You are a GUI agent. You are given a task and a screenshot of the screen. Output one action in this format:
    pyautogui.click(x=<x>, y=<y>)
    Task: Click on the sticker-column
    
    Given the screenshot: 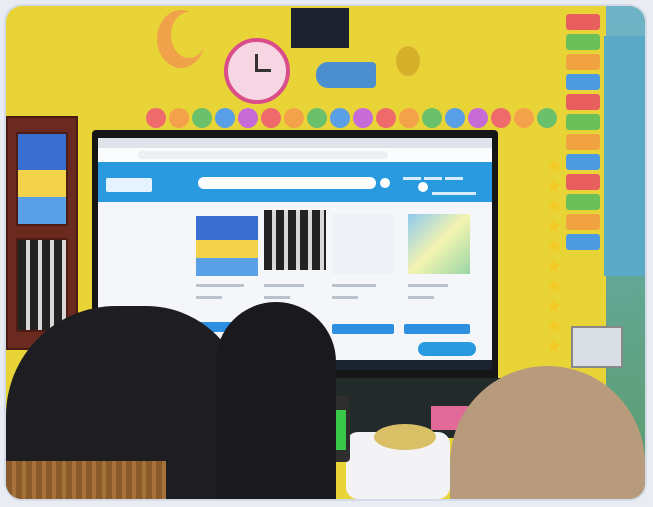 What is the action you would take?
    pyautogui.click(x=586, y=165)
    